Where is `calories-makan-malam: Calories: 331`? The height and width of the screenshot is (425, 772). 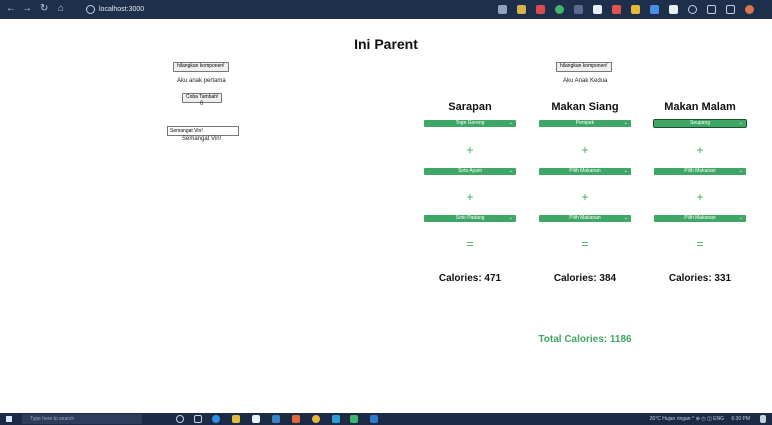
calories-makan-malam: Calories: 331 is located at coordinates (700, 278).